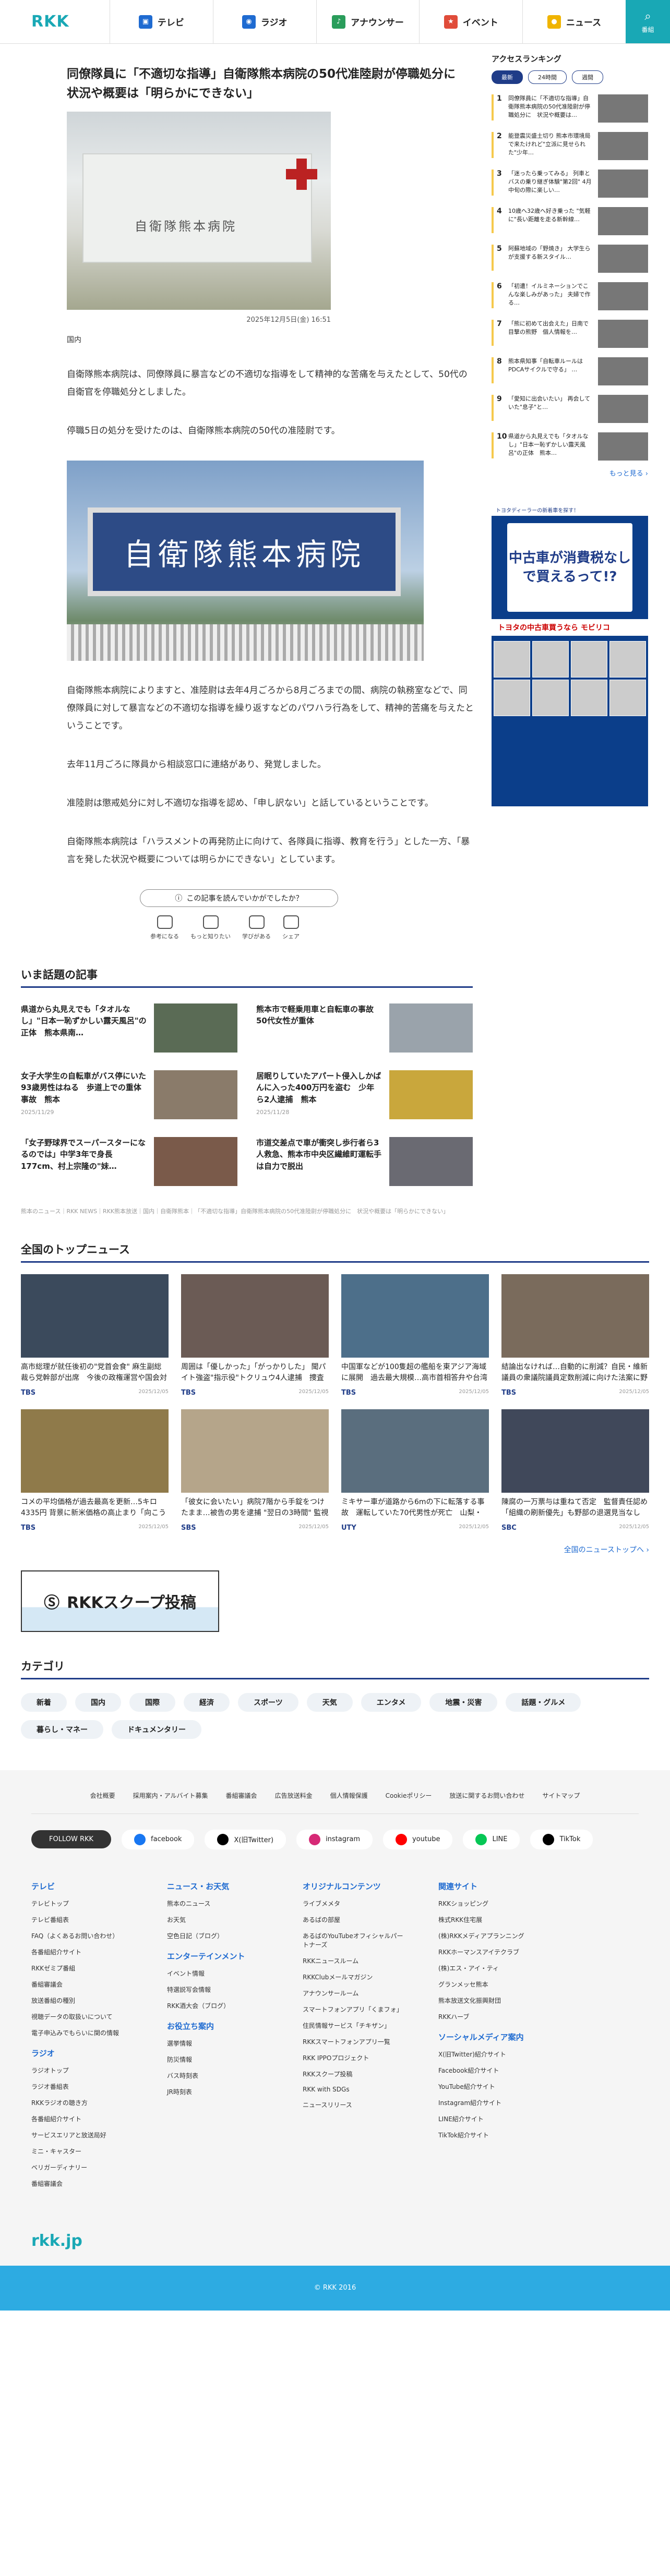 The height and width of the screenshot is (2576, 670). Describe the element at coordinates (83, 1968) in the screenshot. I see `footer-link: RKKゼミプ番組` at that location.